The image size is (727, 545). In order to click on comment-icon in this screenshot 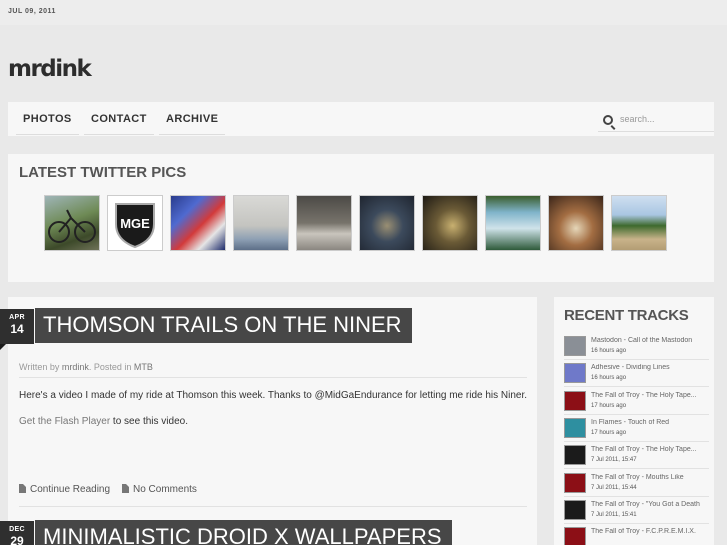, I will do `click(125, 488)`.